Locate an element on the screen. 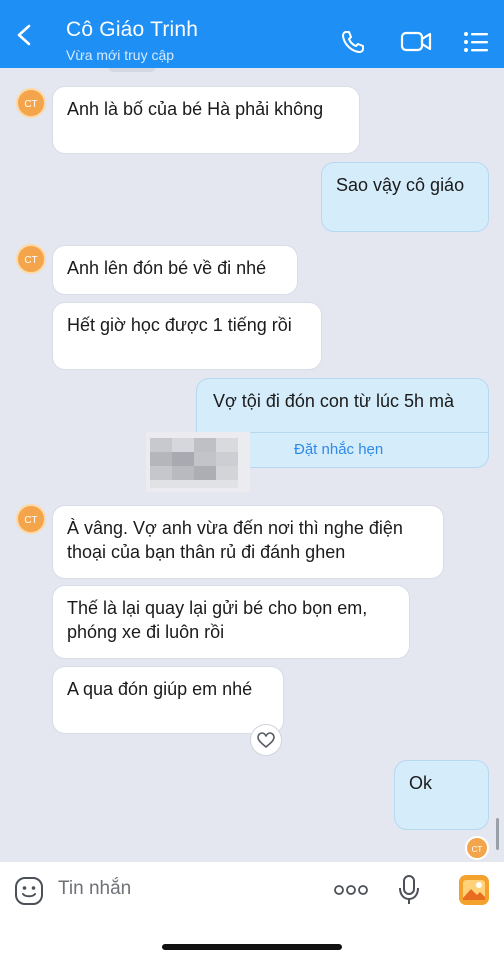 This screenshot has width=504, height=960. message-bubble: Ok is located at coordinates (441, 795).